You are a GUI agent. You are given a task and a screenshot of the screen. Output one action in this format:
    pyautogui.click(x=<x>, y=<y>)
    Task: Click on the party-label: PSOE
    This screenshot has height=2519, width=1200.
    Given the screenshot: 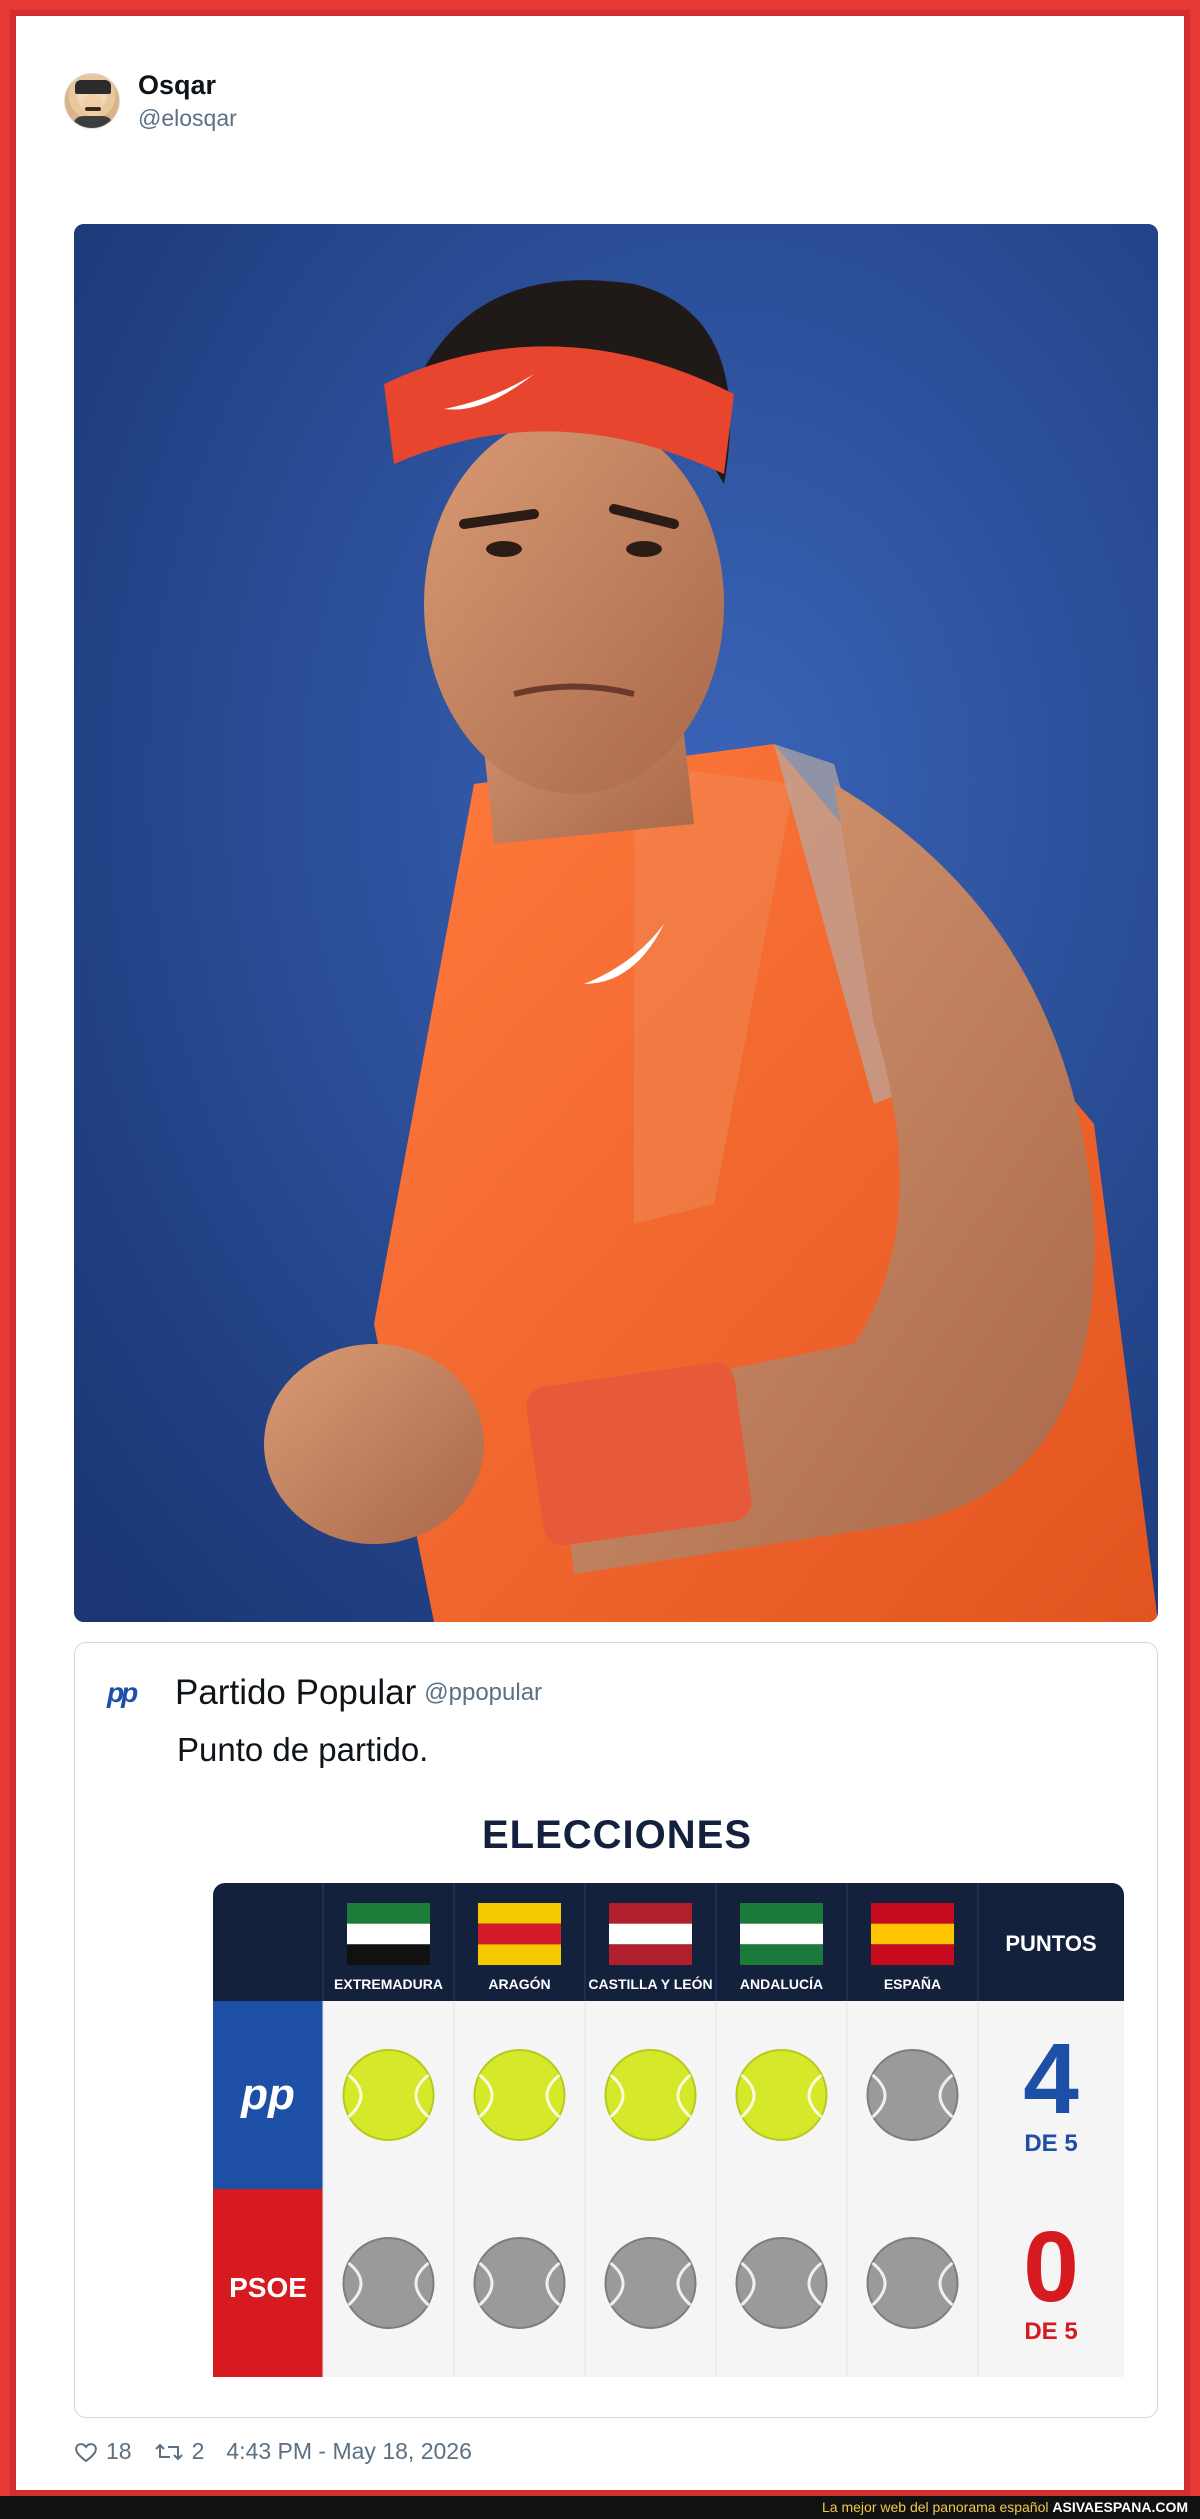 What is the action you would take?
    pyautogui.click(x=268, y=2287)
    